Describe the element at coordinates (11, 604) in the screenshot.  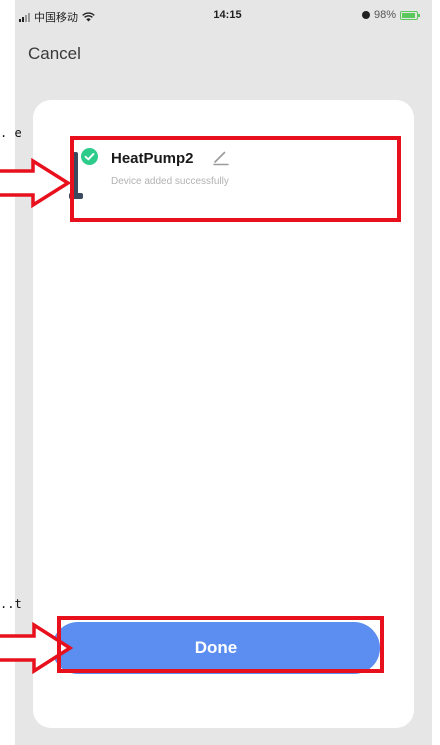
I see `annotation-label: ..t` at that location.